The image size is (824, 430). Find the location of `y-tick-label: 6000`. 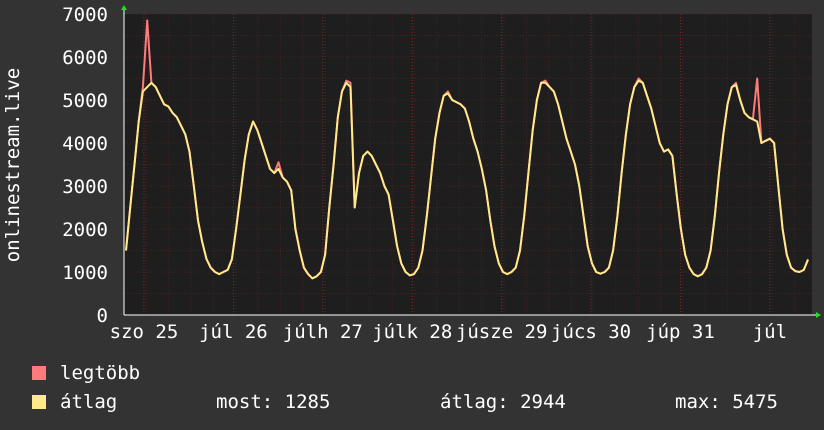

y-tick-label: 6000 is located at coordinates (85, 58).